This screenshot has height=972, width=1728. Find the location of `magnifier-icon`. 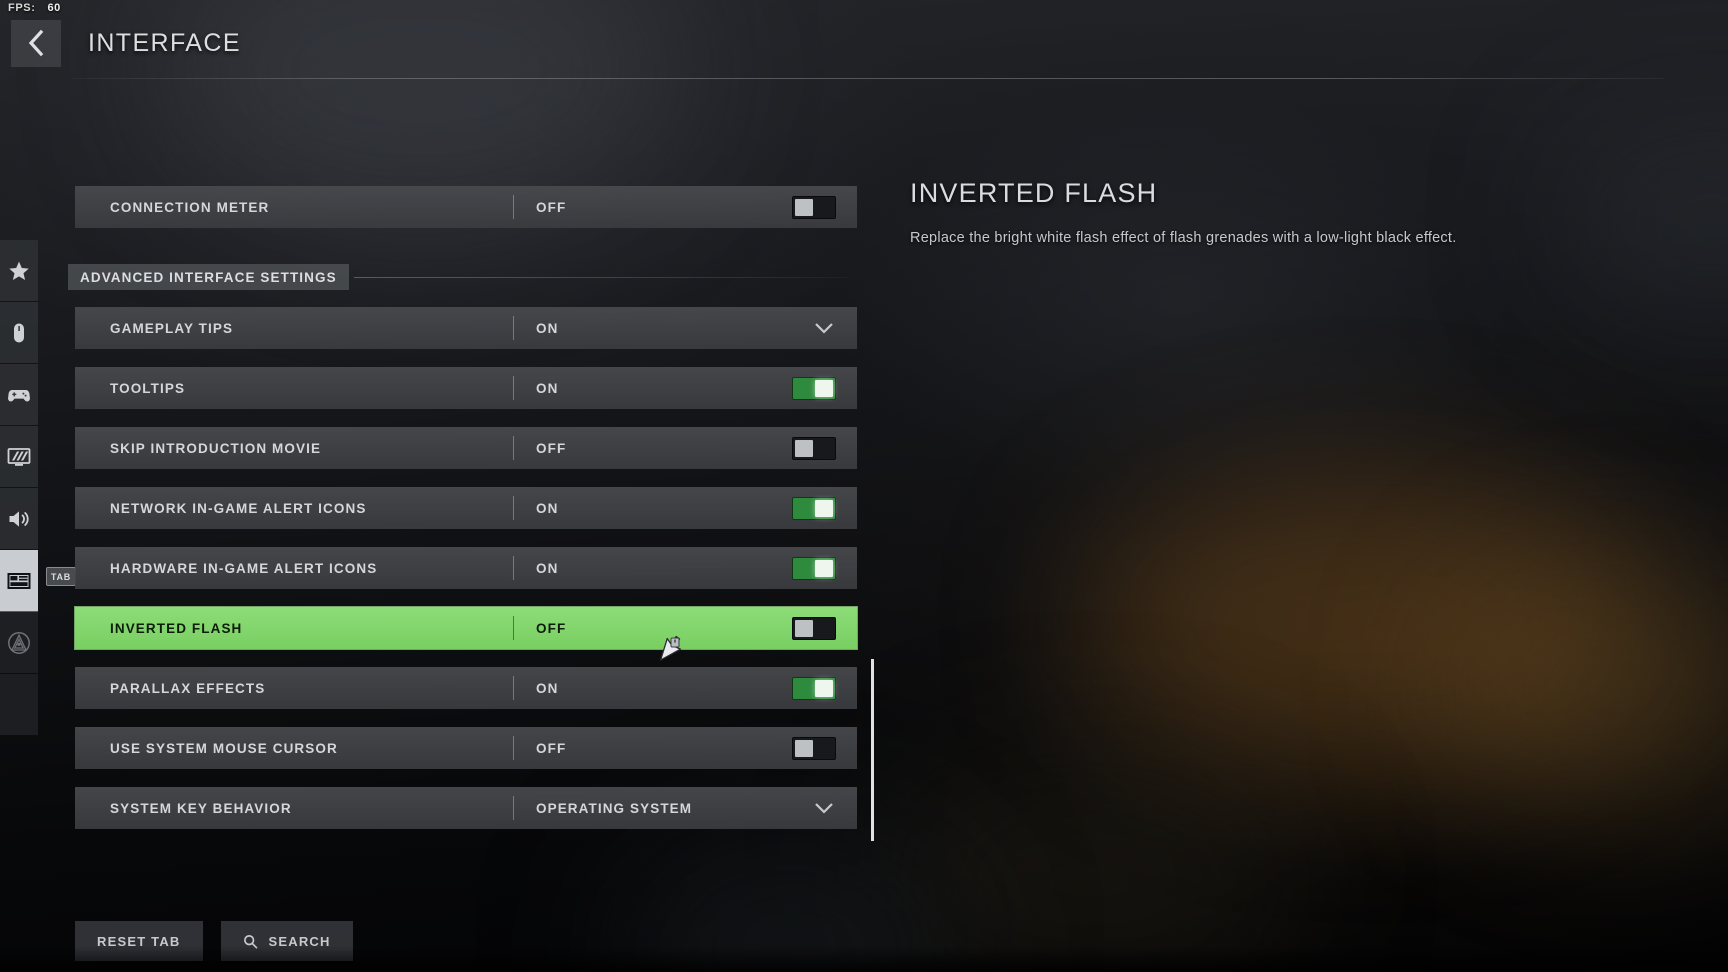

magnifier-icon is located at coordinates (250, 941).